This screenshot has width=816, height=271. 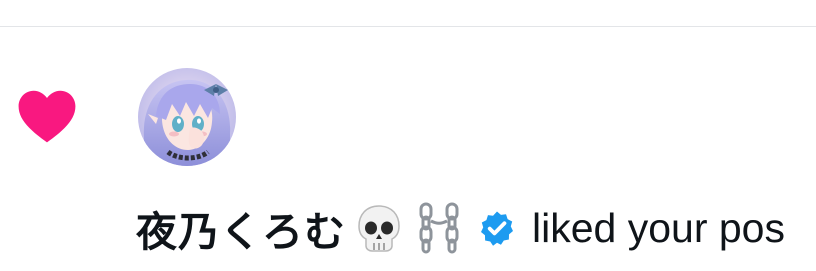 What do you see at coordinates (187, 117) in the screenshot?
I see `avatar` at bounding box center [187, 117].